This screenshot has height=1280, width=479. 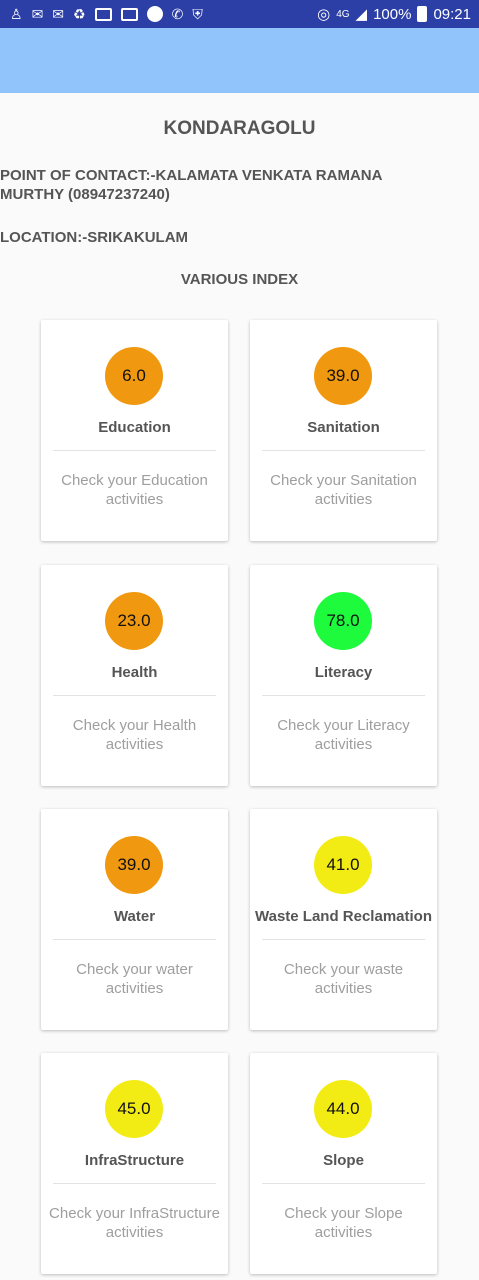 I want to click on index-description: Check your Sanitation activities, so click(x=343, y=490).